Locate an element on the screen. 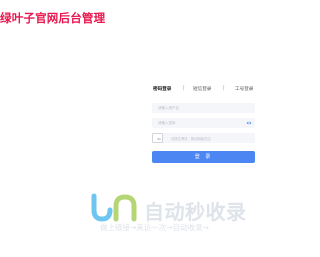 This screenshot has width=320, height=257. watermark: 自动秒收录 做上链接→来访一次→自动收录→ is located at coordinates (173, 216).